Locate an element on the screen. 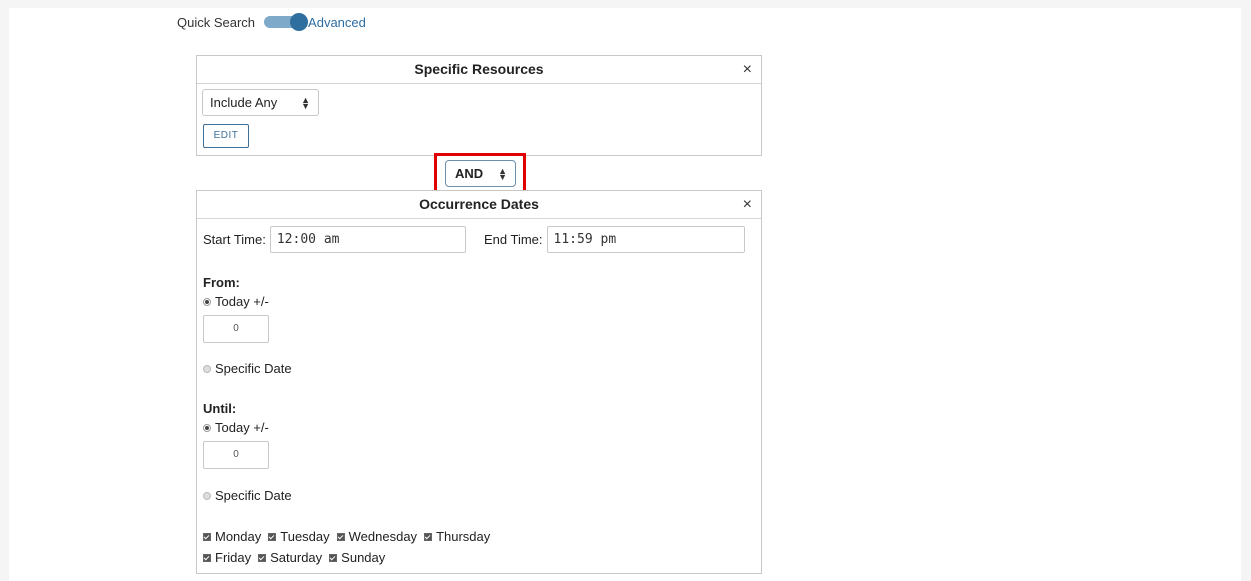  quick-search-label: Quick Search is located at coordinates (216, 22).